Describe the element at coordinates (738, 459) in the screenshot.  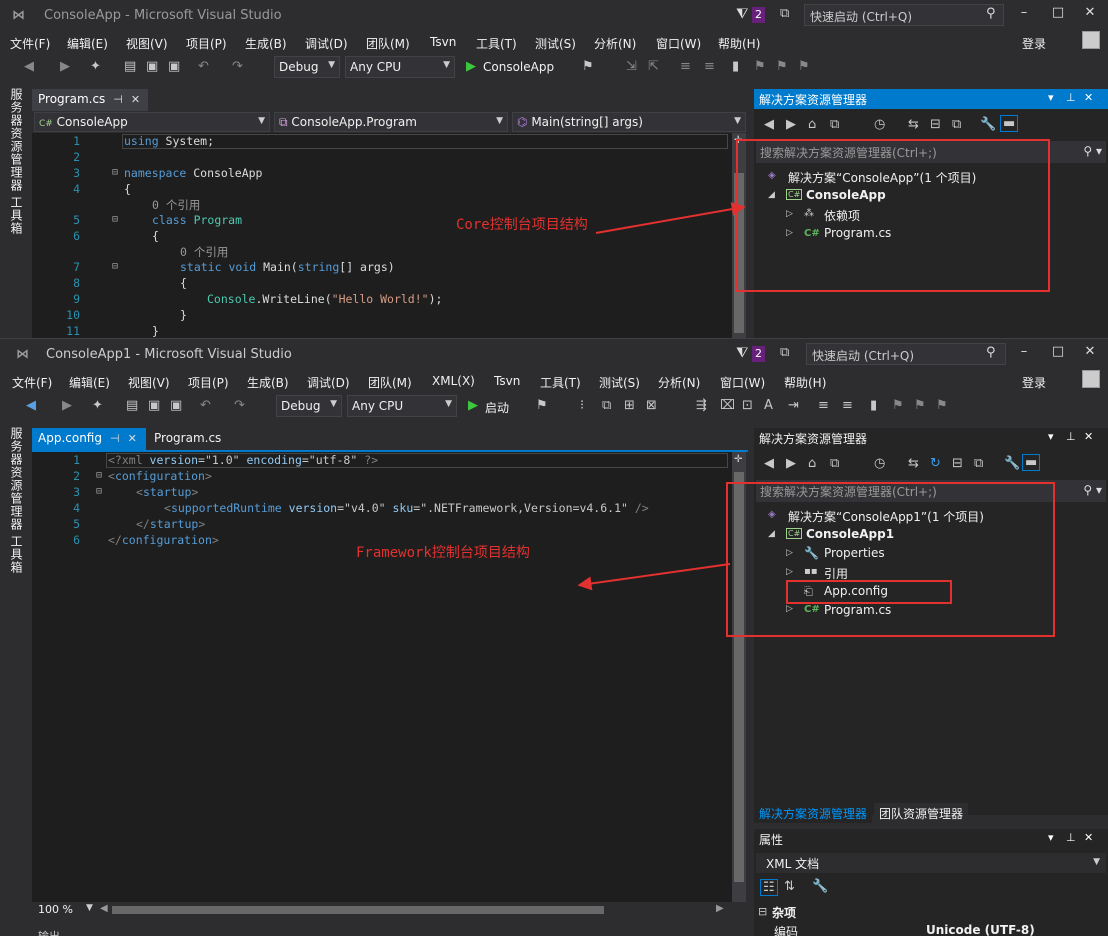
I see `split-icon: ✛` at that location.